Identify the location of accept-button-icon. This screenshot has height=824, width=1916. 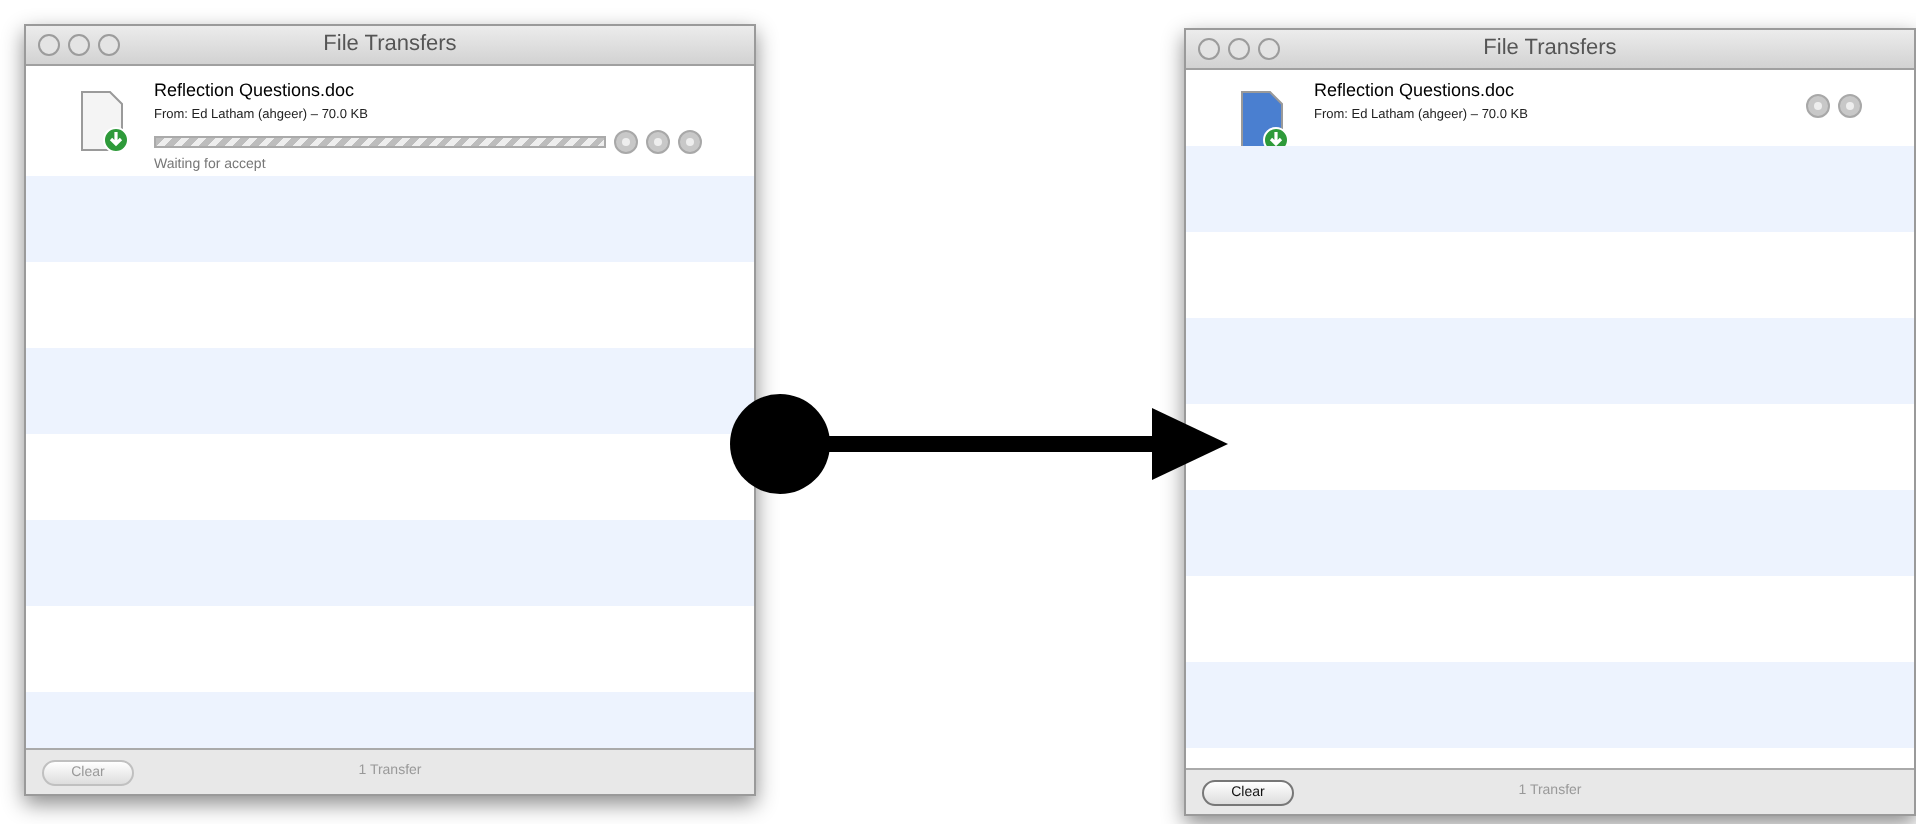
(658, 142).